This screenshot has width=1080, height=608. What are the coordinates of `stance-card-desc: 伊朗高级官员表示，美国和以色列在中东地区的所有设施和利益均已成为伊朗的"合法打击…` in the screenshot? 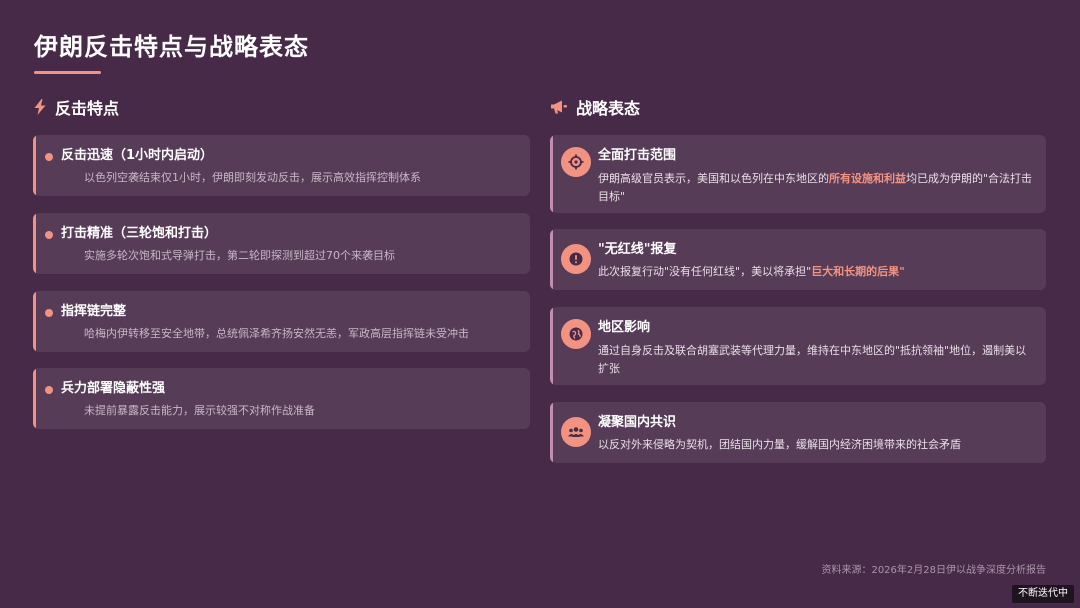 It's located at (815, 187).